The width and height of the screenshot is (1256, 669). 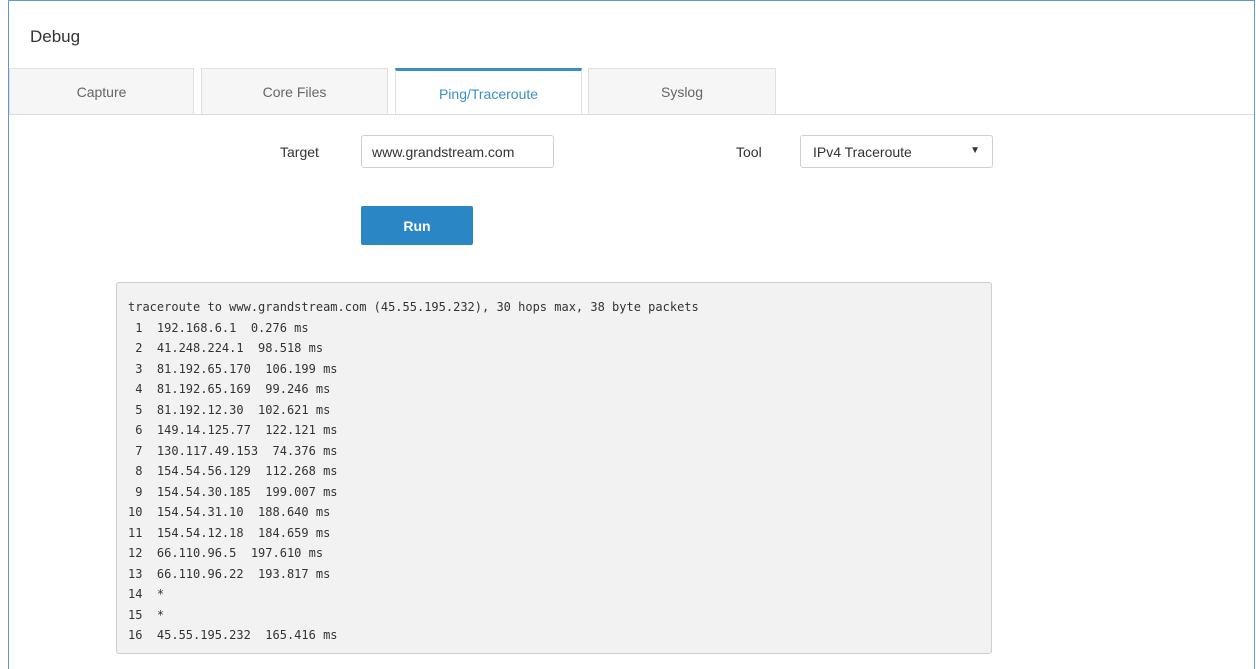 What do you see at coordinates (229, 532) in the screenshot?
I see `output-line: 11 154.54.12.18 184.659 ms` at bounding box center [229, 532].